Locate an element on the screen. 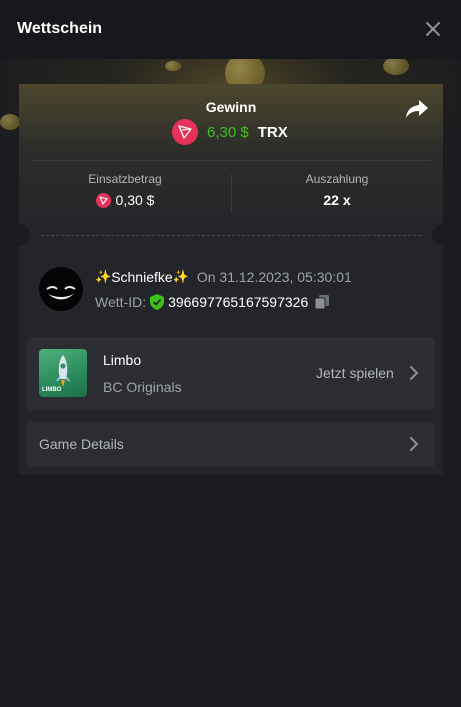  game-details-button: Game Details is located at coordinates (231, 444).